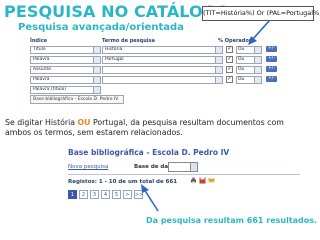 The height and width of the screenshot is (240, 320). I want to click on arrow-icon, so click(150, 198).